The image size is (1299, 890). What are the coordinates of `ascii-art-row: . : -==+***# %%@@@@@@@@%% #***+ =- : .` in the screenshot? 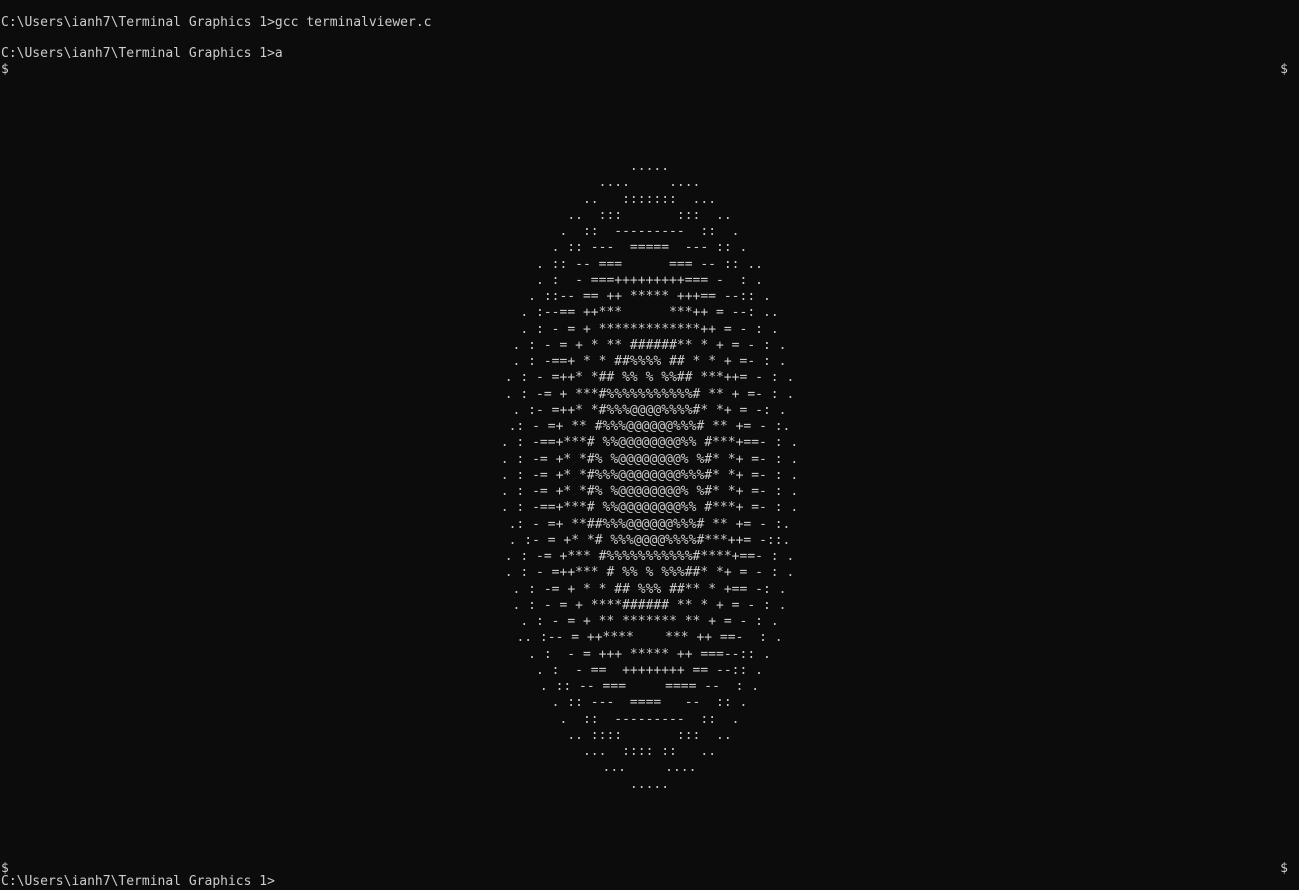 It's located at (649, 508).